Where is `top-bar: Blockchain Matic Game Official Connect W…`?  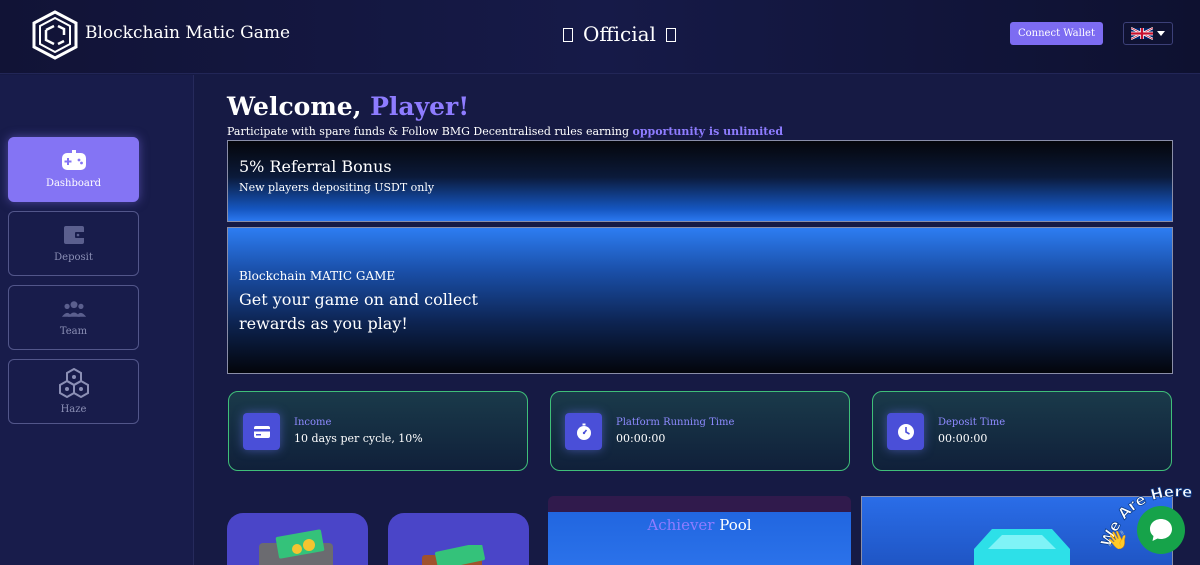 top-bar: Blockchain Matic Game Official Connect W… is located at coordinates (600, 37).